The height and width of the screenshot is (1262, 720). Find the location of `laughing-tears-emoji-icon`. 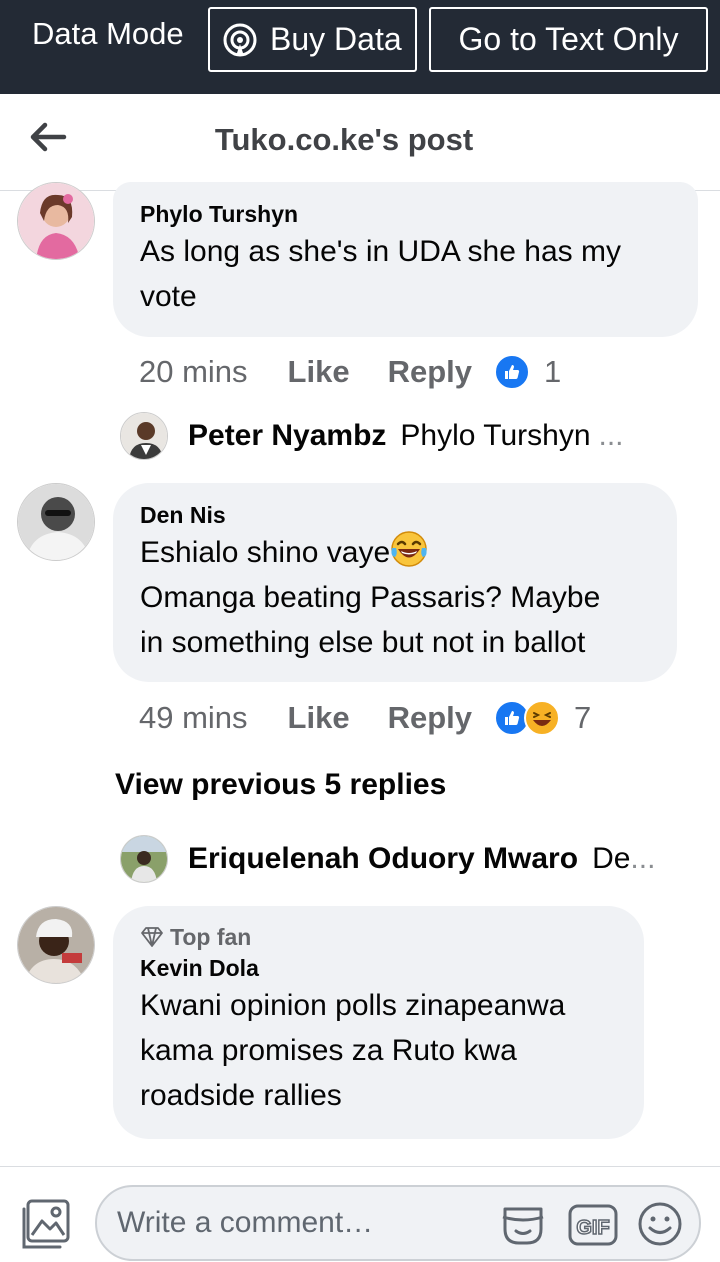

laughing-tears-emoji-icon is located at coordinates (409, 549).